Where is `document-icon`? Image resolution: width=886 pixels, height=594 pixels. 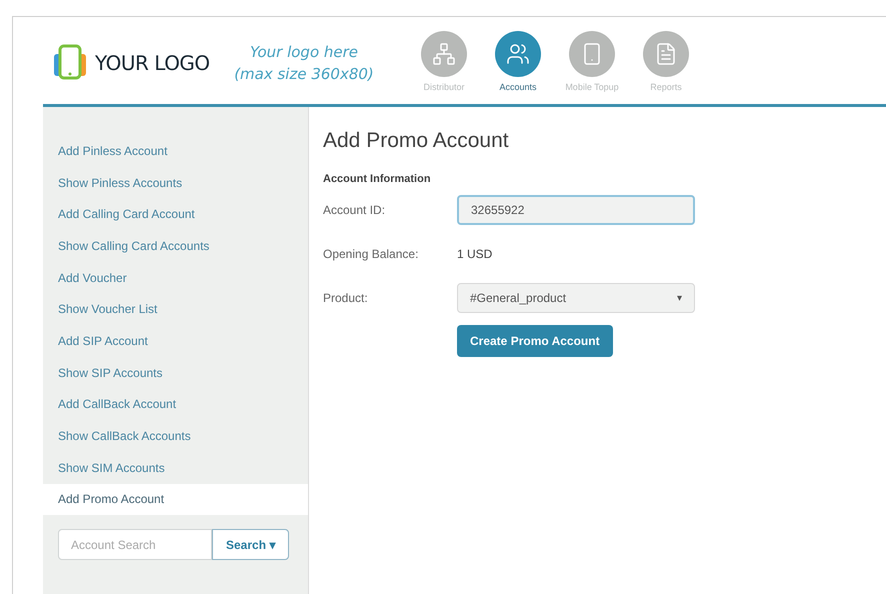 document-icon is located at coordinates (666, 53).